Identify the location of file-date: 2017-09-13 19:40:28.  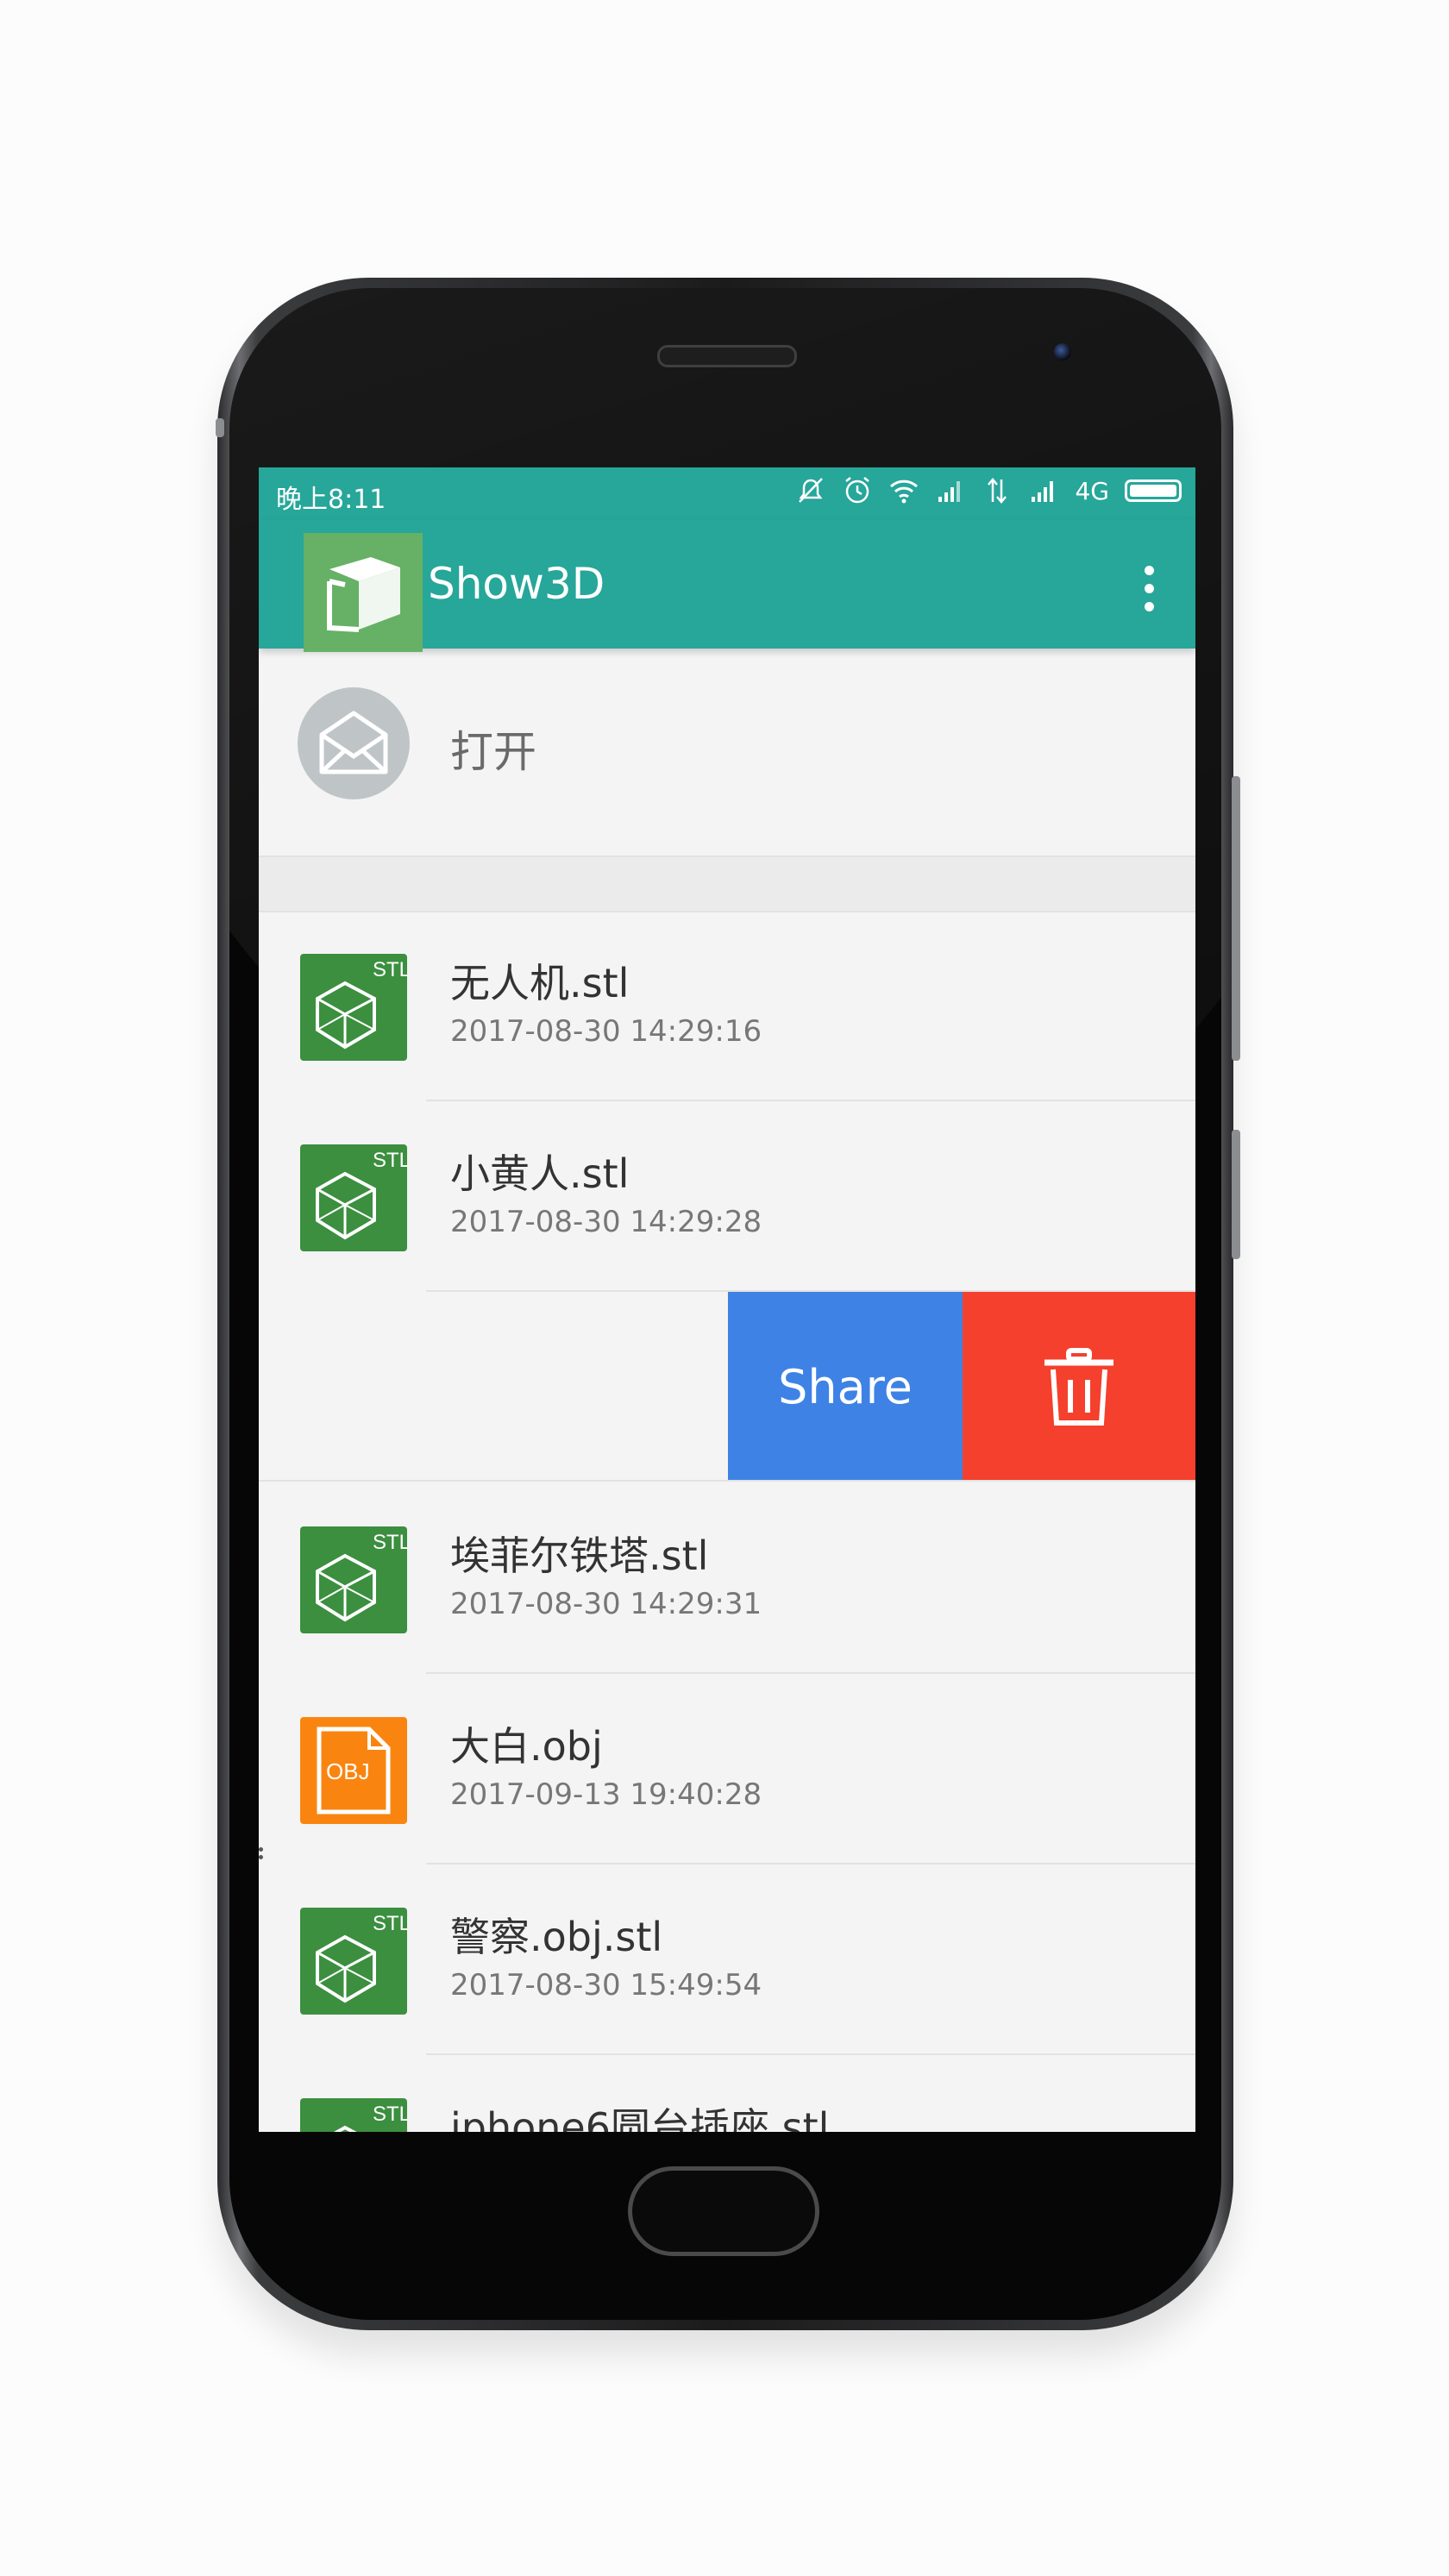
(606, 1794).